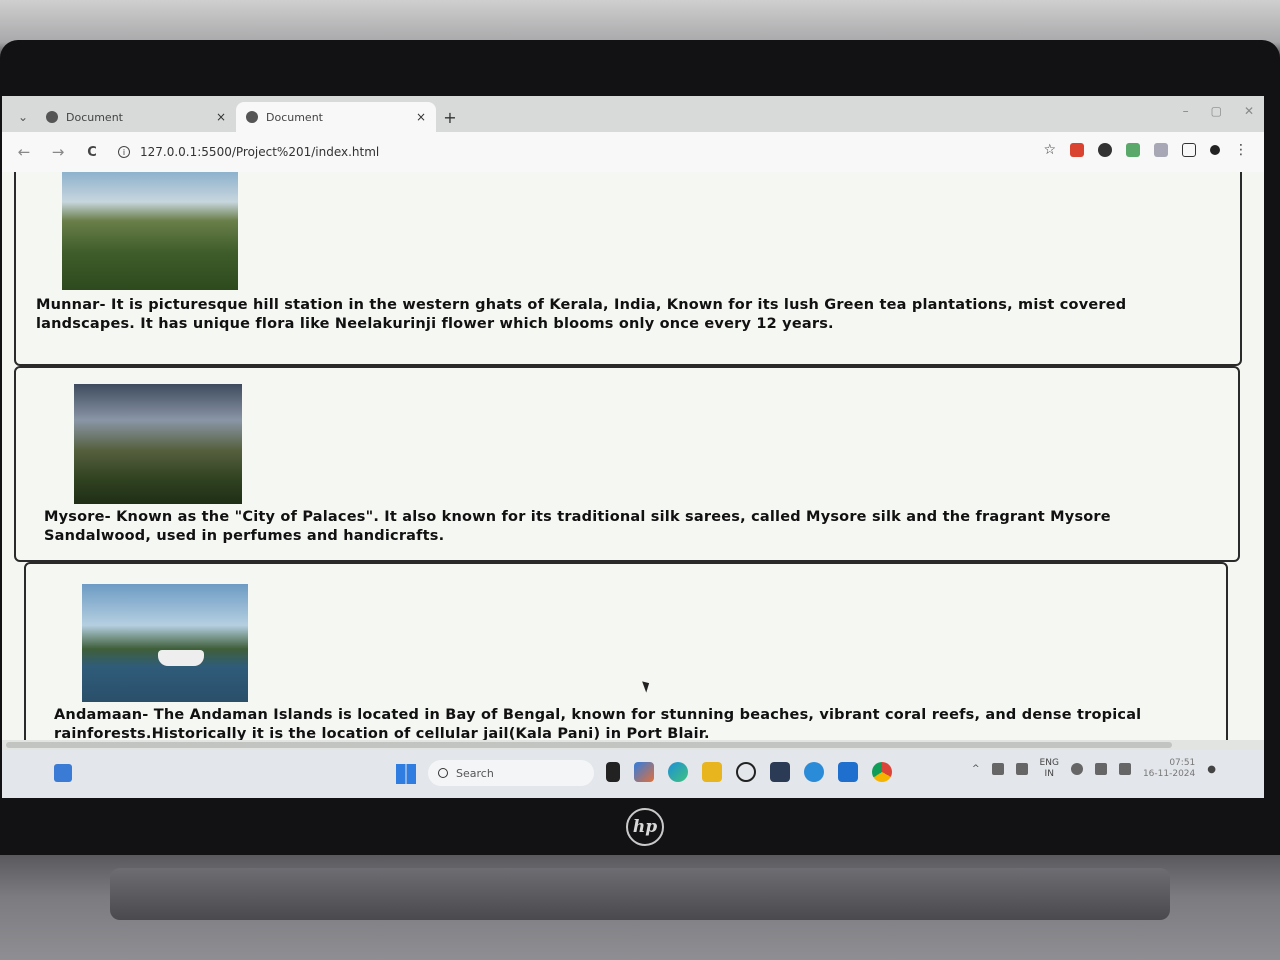  I want to click on clock: 07:51 16-11-2024, so click(1169, 769).